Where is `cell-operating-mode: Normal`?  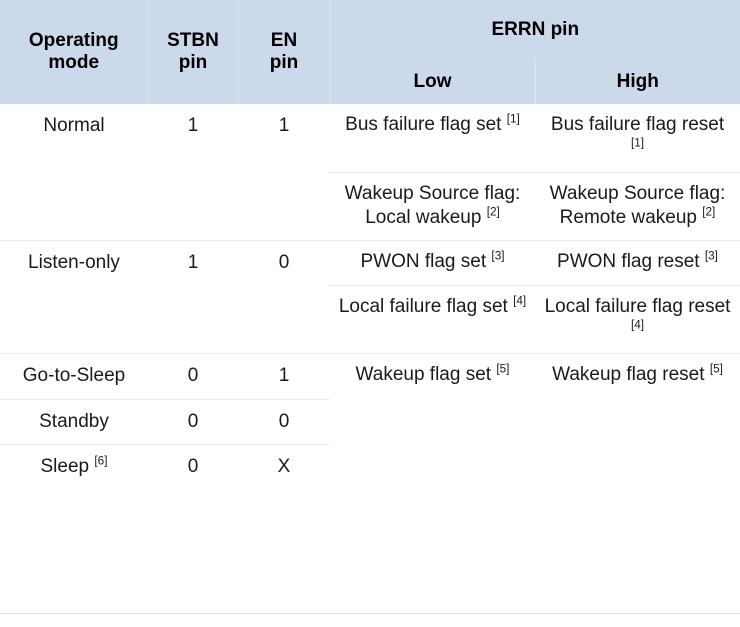
cell-operating-mode: Normal is located at coordinates (74, 172).